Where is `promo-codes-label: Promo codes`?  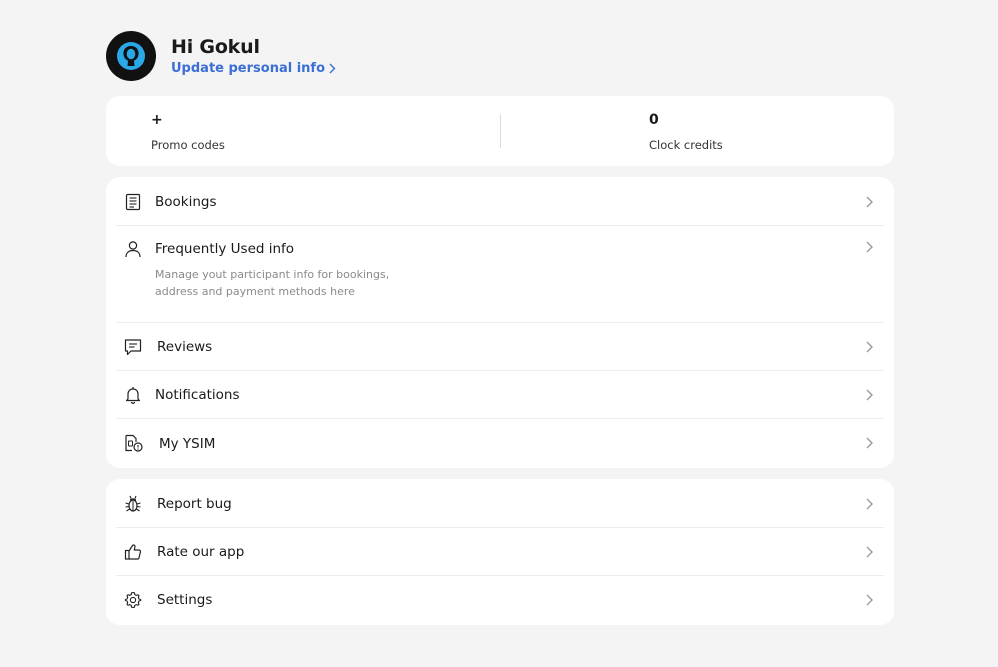 promo-codes-label: Promo codes is located at coordinates (188, 145).